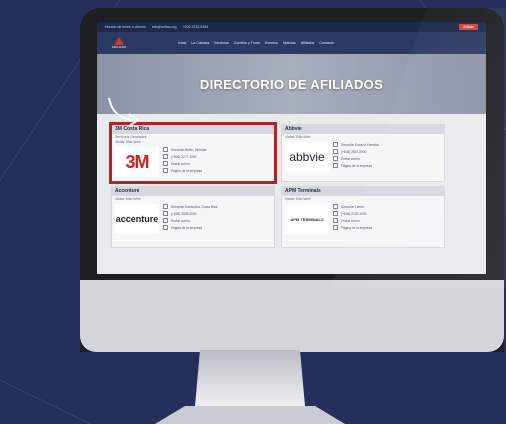 Image resolution: width=506 pixels, height=424 pixels. What do you see at coordinates (164, 27) in the screenshot?
I see `topbar-email: info@anfacr.org` at bounding box center [164, 27].